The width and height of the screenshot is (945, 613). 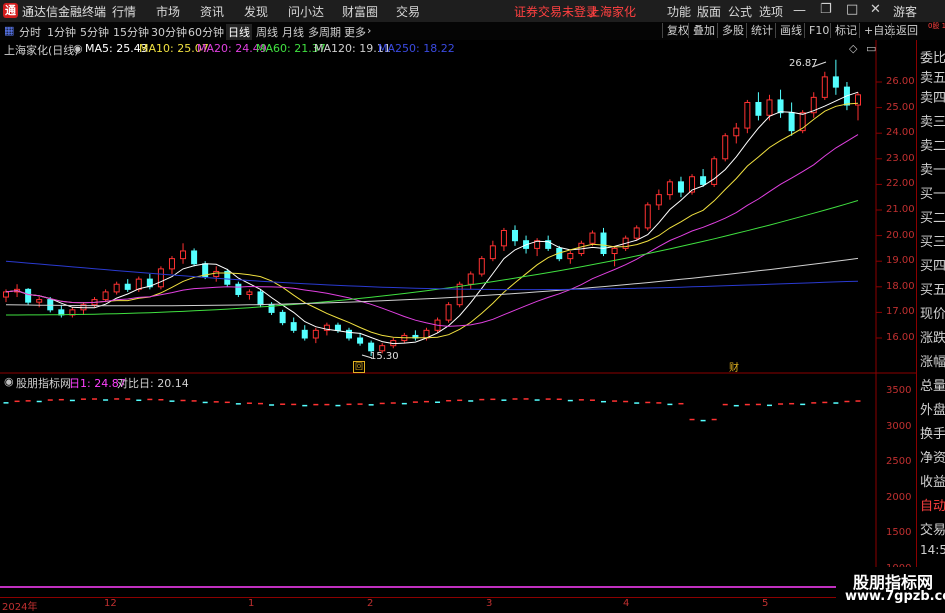 What do you see at coordinates (61, 32) in the screenshot?
I see `period-1min: 1分钟` at bounding box center [61, 32].